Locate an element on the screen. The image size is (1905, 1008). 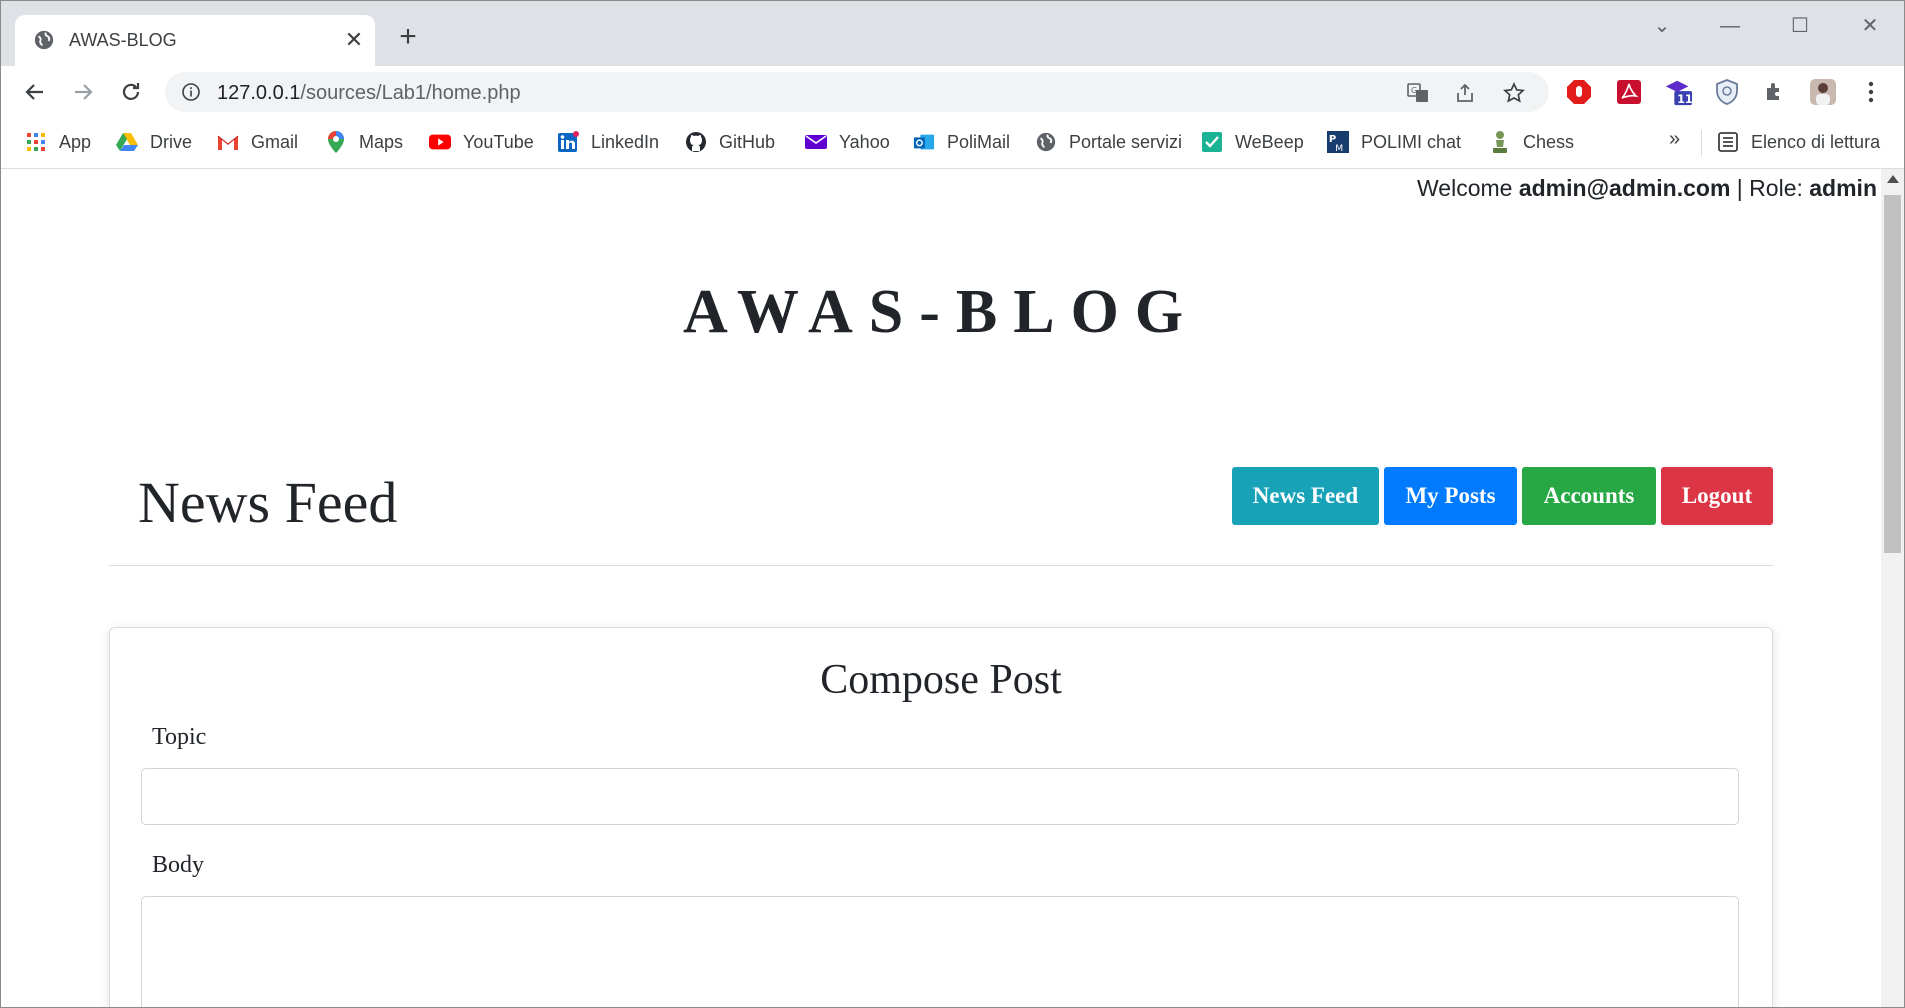
browser-toolbar: 127.0.0.1/sources/Lab1/home.php G 11 is located at coordinates (952, 92).